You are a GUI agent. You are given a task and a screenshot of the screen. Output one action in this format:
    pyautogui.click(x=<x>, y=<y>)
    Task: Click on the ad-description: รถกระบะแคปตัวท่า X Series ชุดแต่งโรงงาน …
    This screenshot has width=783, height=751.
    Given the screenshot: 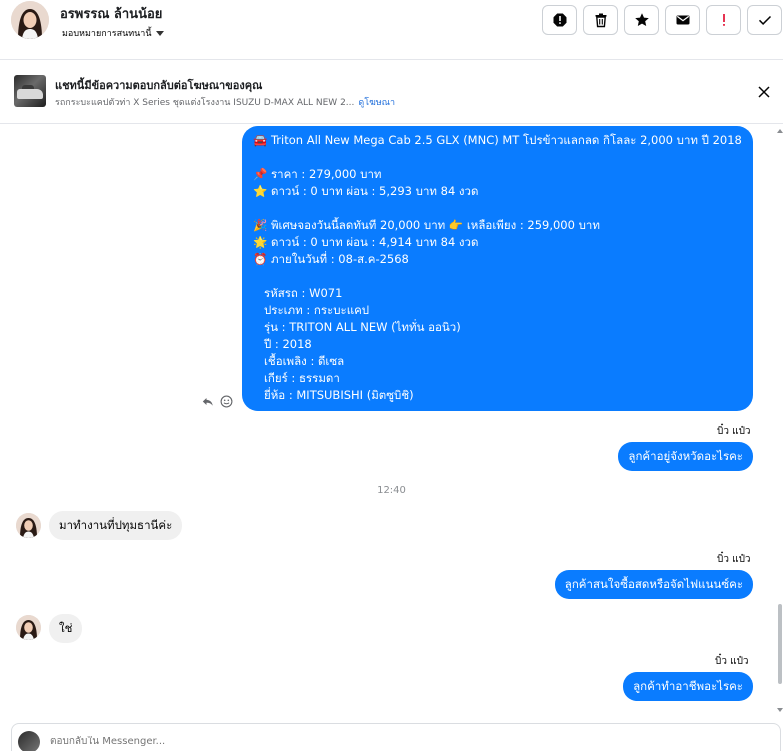 What is the action you would take?
    pyautogui.click(x=225, y=102)
    